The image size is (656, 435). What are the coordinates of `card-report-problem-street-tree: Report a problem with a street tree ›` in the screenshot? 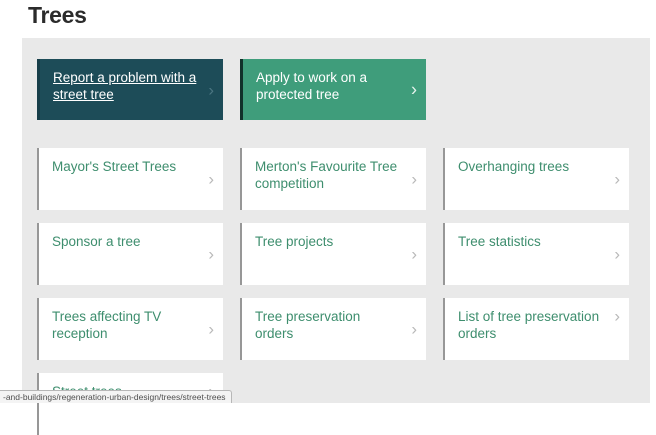 It's located at (130, 89).